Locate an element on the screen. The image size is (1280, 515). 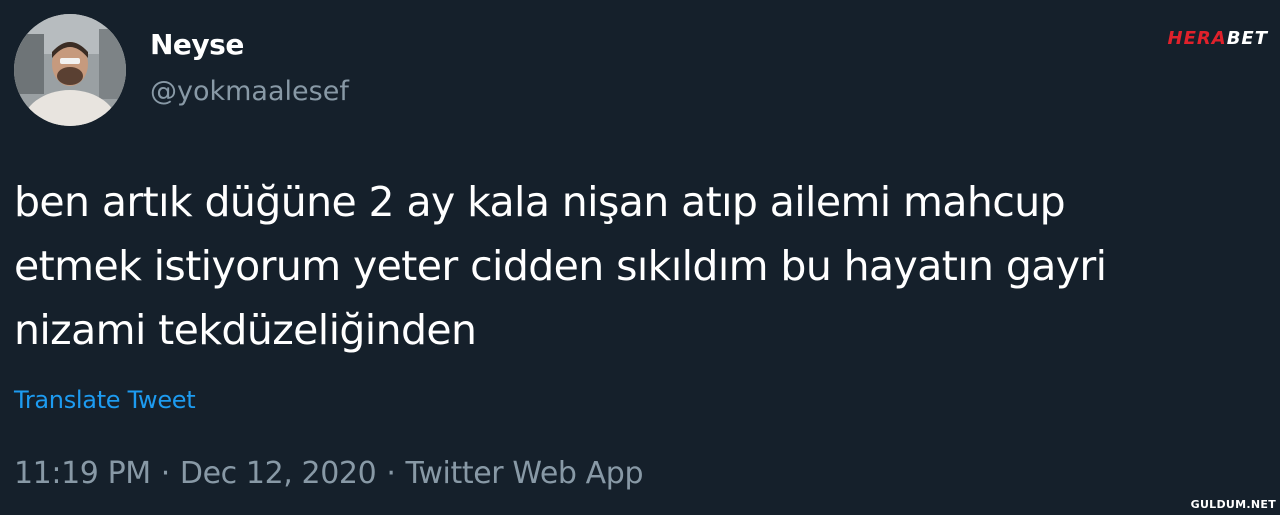
tweet-time: 11:19 PM is located at coordinates (82, 473).